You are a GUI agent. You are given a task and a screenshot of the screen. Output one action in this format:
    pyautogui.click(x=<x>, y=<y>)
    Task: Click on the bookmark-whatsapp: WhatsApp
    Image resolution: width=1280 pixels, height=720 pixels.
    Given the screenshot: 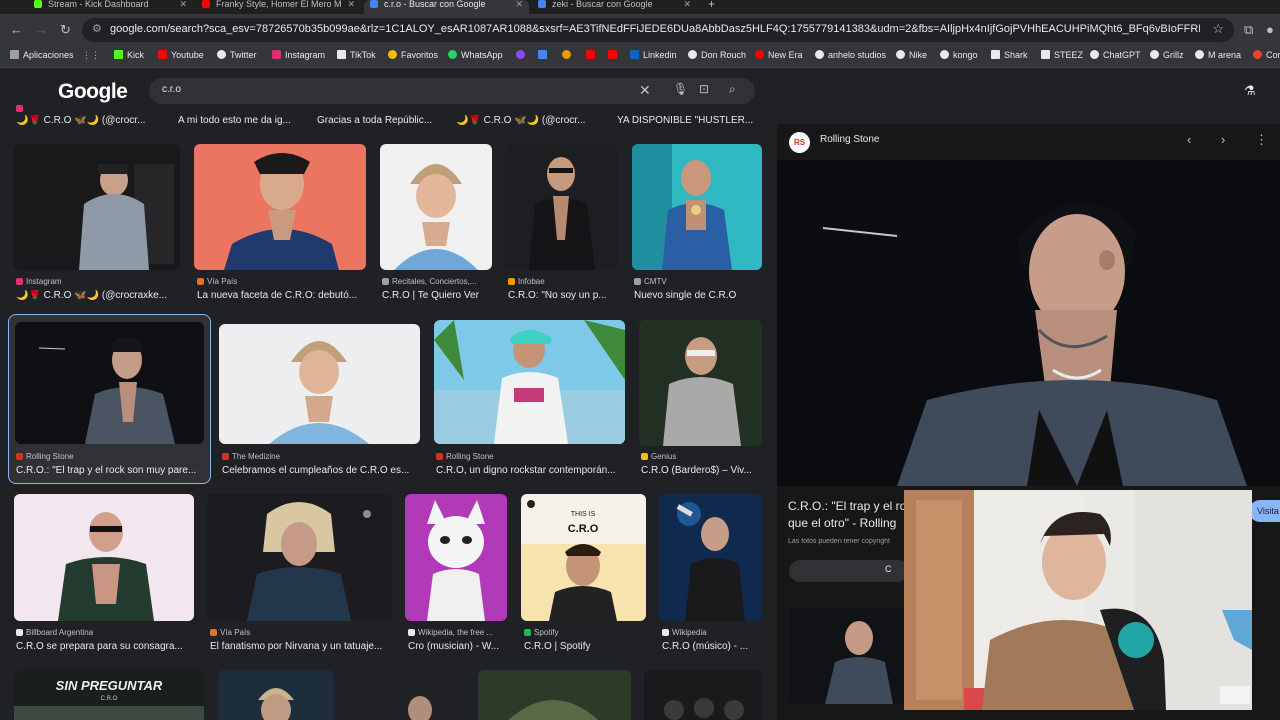 What is the action you would take?
    pyautogui.click(x=475, y=55)
    